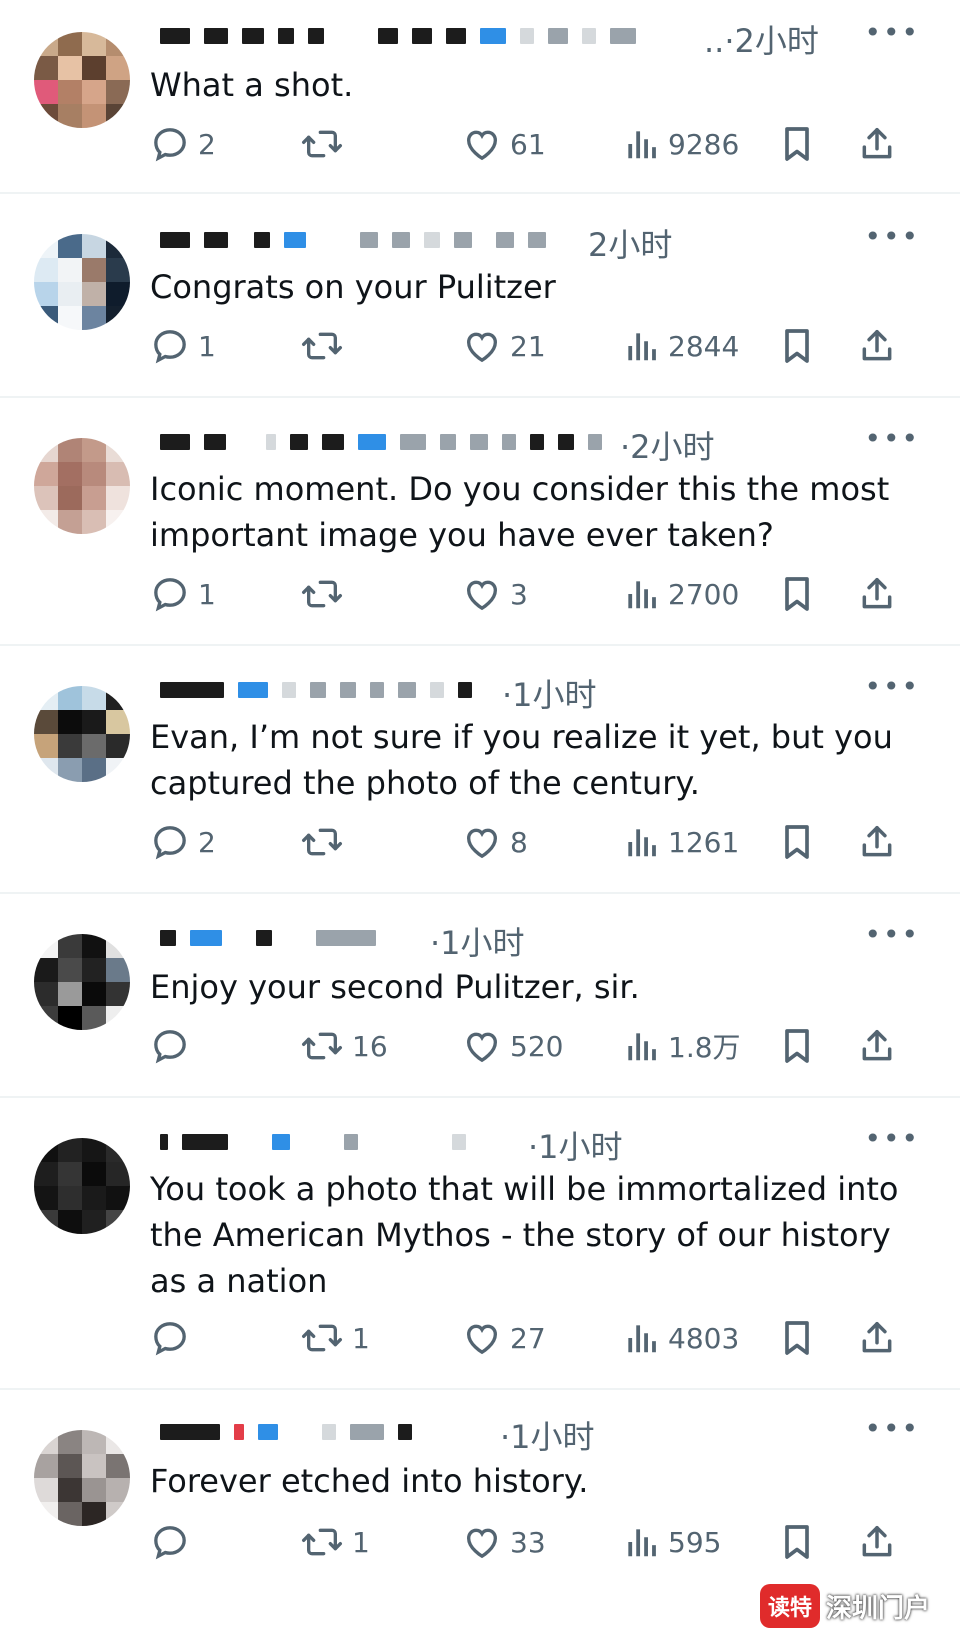  I want to click on reply-icon, so click(170, 1338).